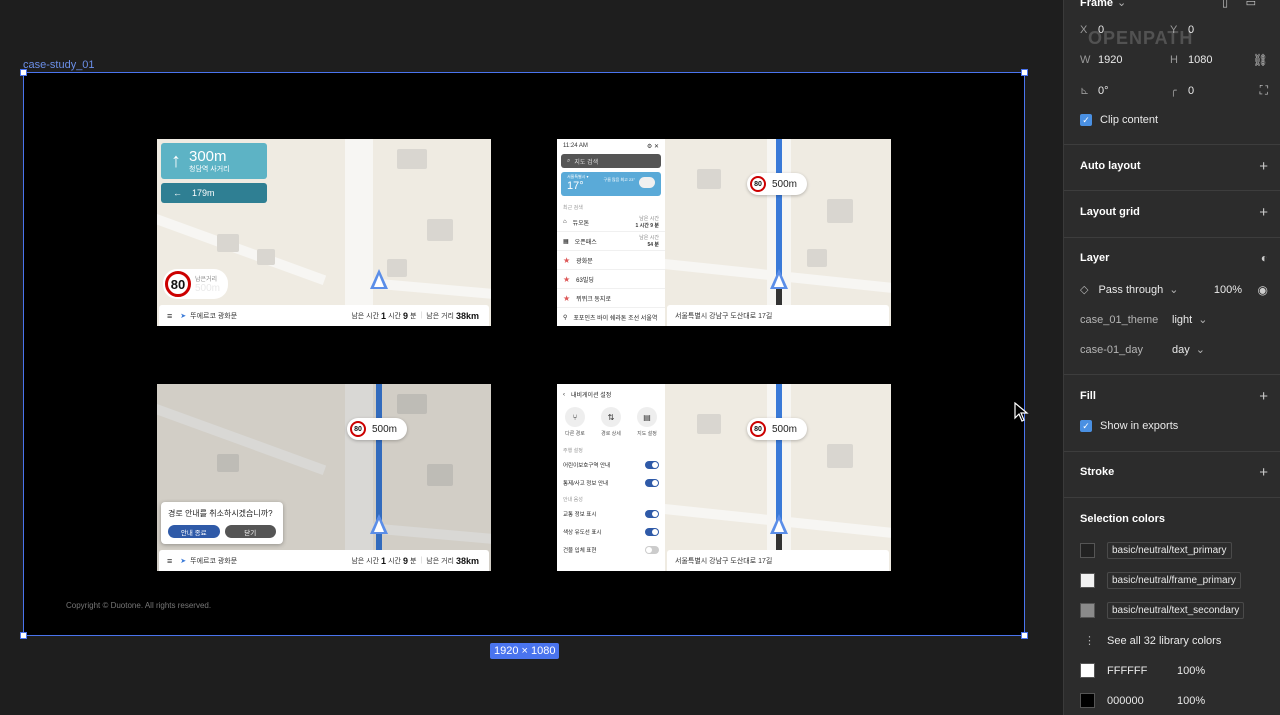 This screenshot has height=715, width=1280. Describe the element at coordinates (377, 429) in the screenshot. I see `speed-chip: 80 500m` at that location.